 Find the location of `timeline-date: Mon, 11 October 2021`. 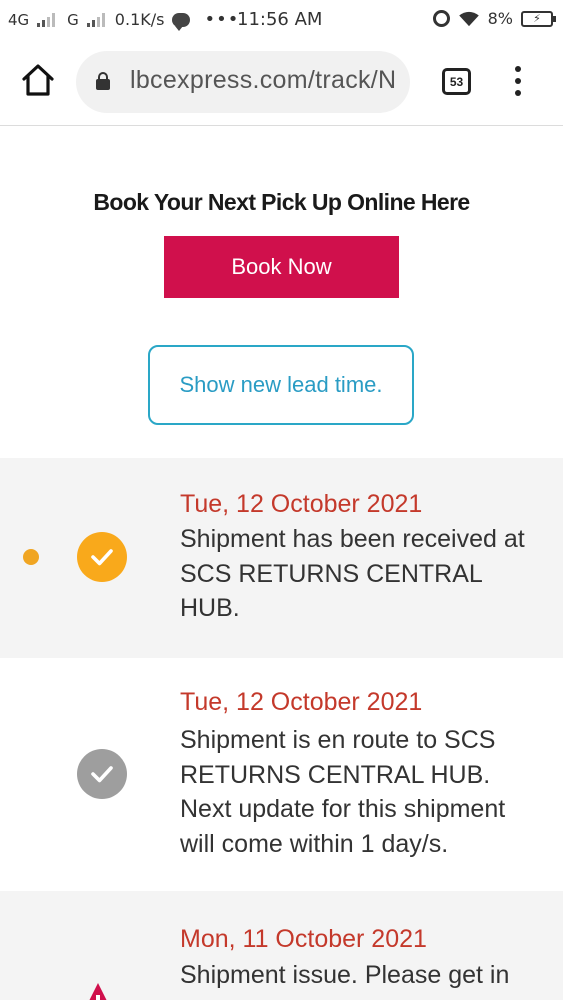

timeline-date: Mon, 11 October 2021 is located at coordinates (303, 939).